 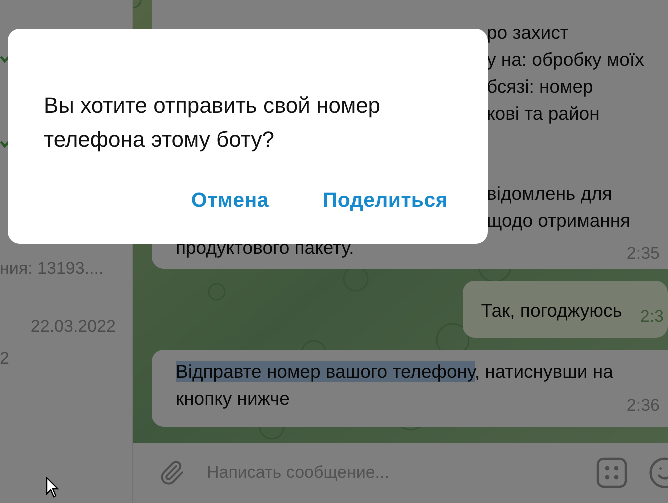 What do you see at coordinates (652, 317) in the screenshot?
I see `message-time: 2:3` at bounding box center [652, 317].